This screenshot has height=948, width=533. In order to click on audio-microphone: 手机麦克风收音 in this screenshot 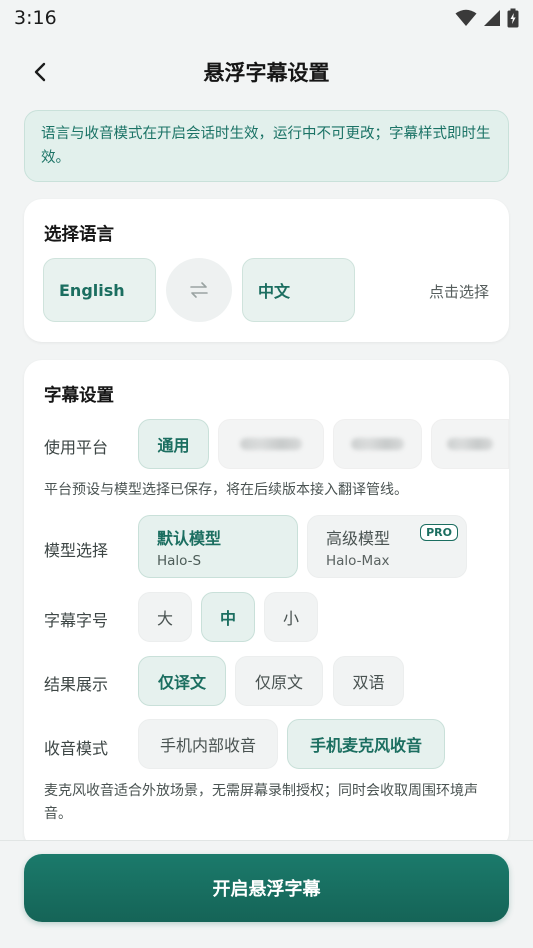, I will do `click(366, 744)`.